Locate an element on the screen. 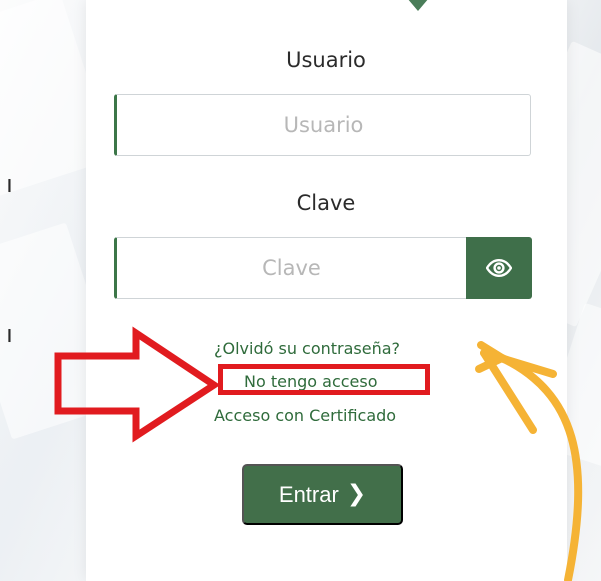 Image resolution: width=601 pixels, height=581 pixels. red-arrow-annotation is located at coordinates (137, 384).